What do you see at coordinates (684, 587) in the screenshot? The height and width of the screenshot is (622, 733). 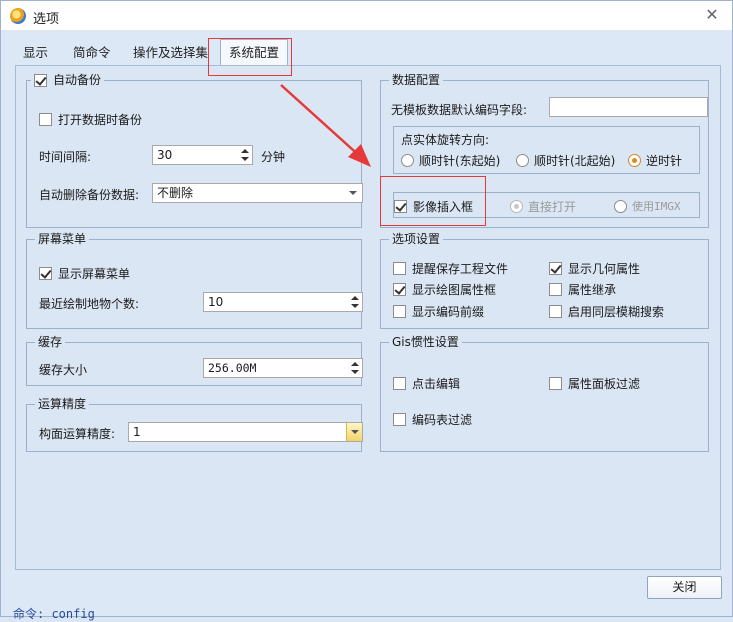 I see `close-button: 关闭` at bounding box center [684, 587].